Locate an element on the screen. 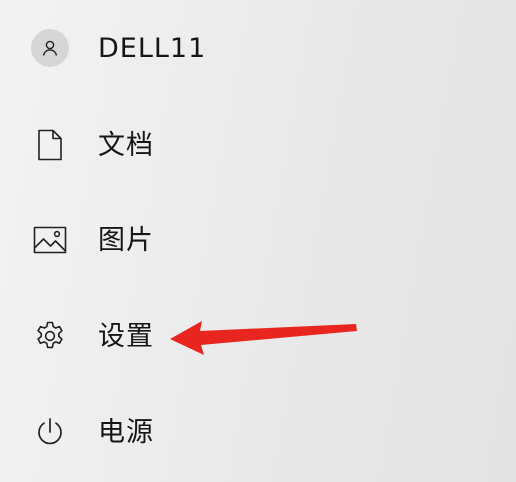  power-item: 电源 is located at coordinates (258, 432).